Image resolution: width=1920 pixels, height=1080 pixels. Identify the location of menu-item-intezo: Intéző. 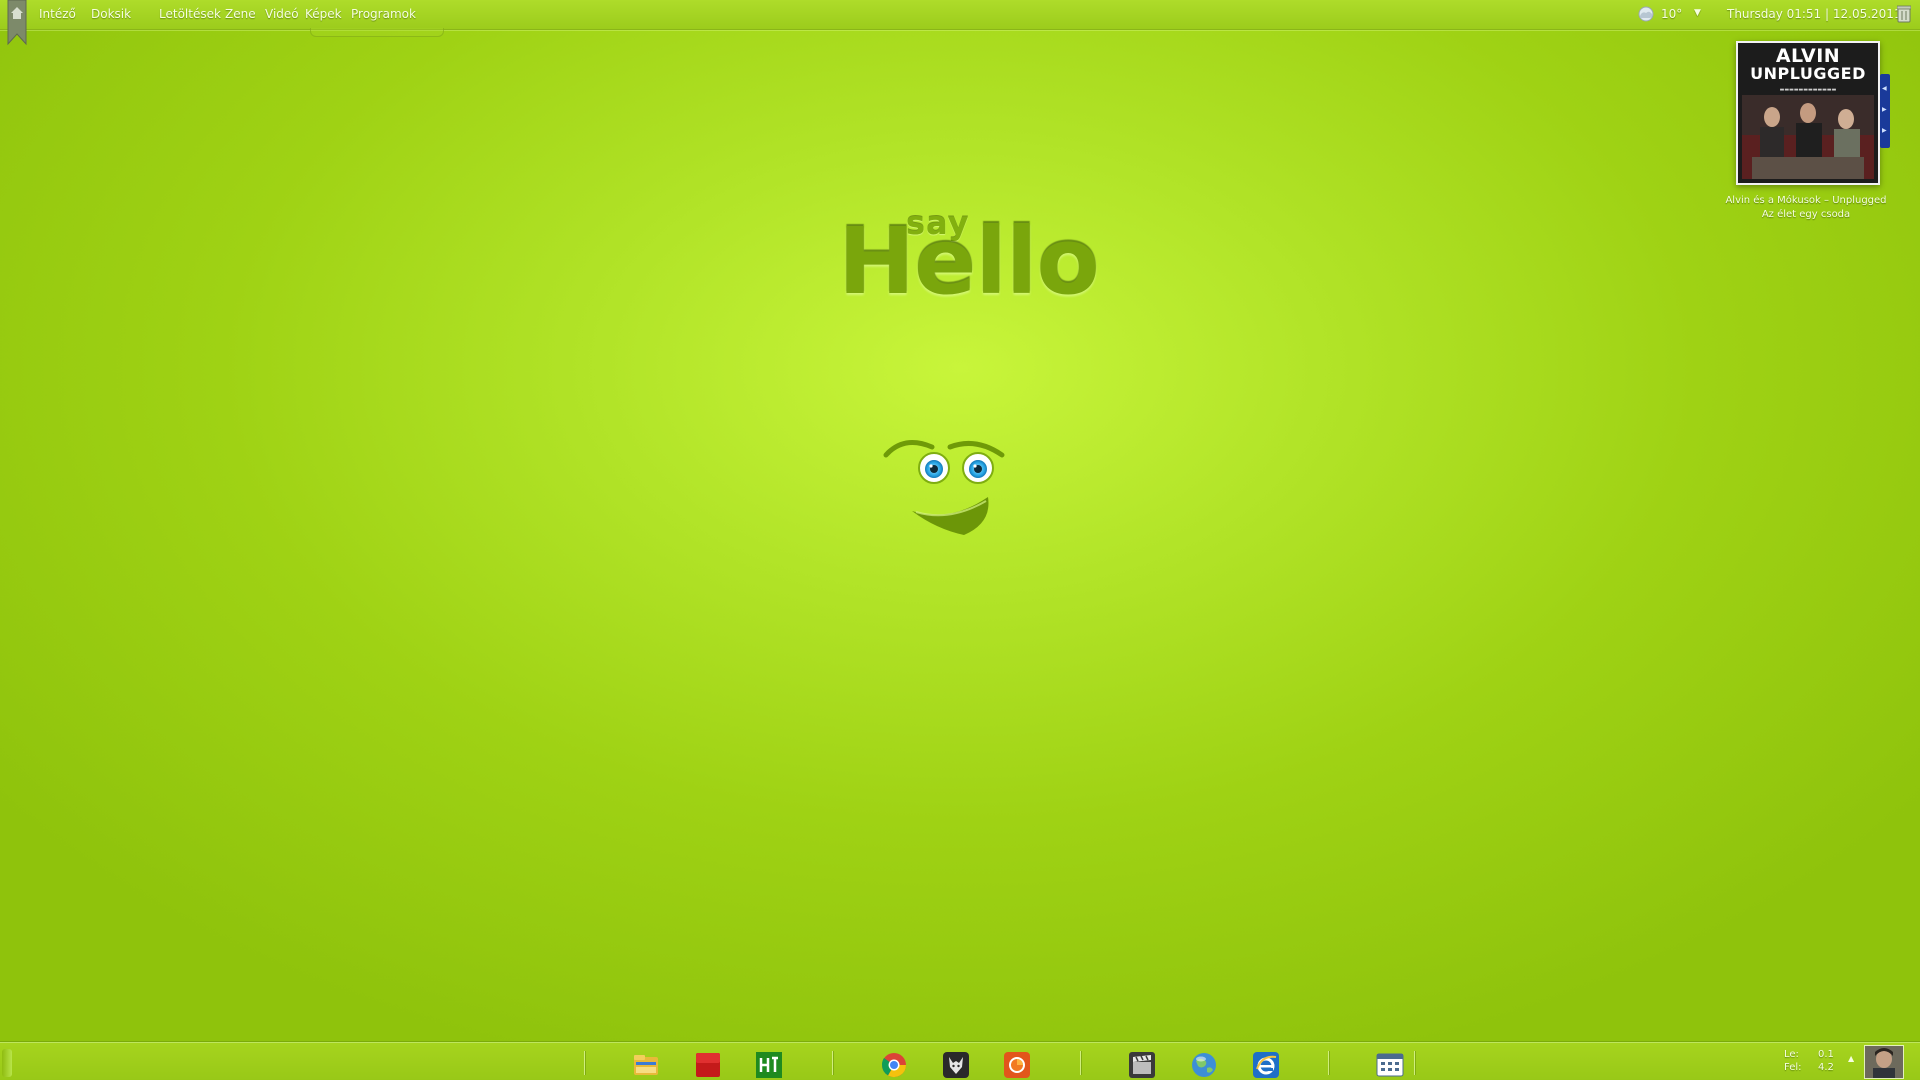
(57, 14).